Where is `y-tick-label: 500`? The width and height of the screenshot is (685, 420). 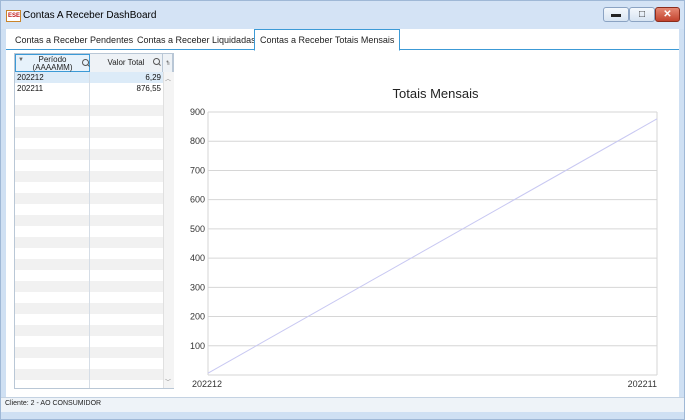 y-tick-label: 500 is located at coordinates (197, 229).